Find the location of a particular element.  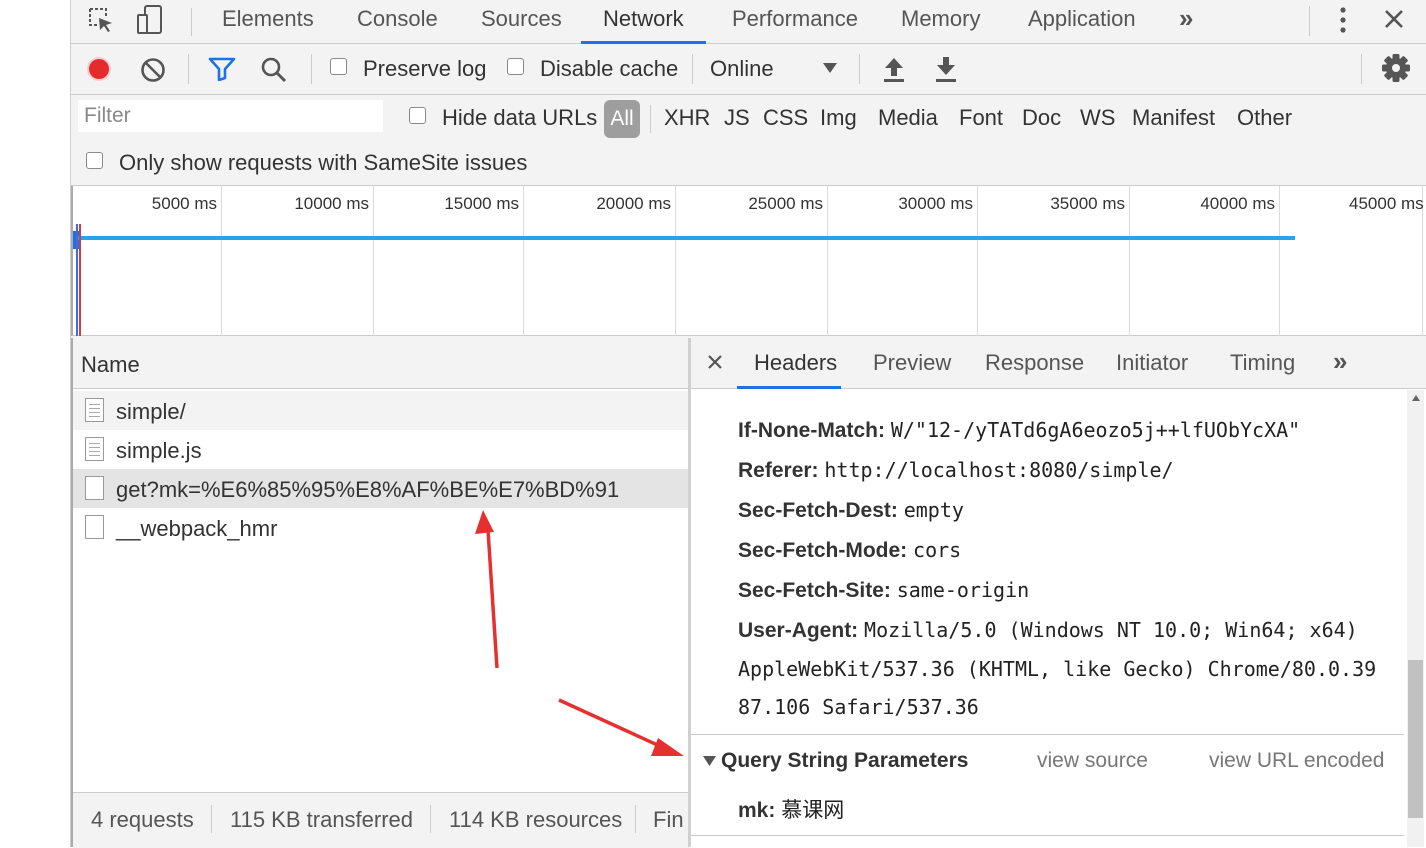

table-row: __webpack_hmr is located at coordinates (380, 527).